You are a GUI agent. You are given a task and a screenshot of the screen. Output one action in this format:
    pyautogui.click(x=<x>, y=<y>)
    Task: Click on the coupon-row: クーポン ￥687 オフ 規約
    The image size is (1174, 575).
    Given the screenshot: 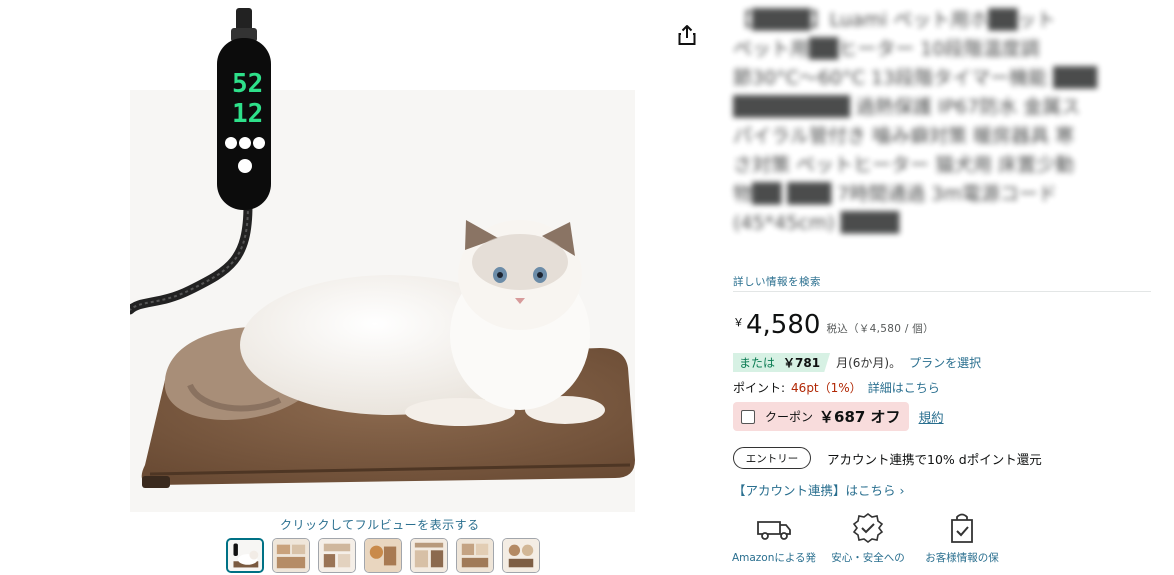 What is the action you would take?
    pyautogui.click(x=838, y=416)
    